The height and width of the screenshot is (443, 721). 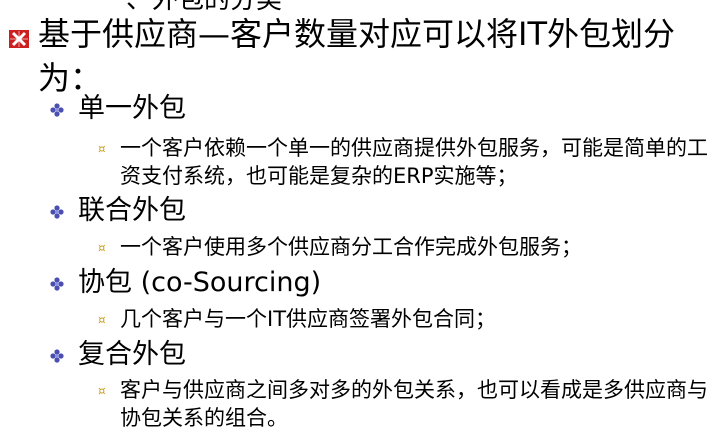 I want to click on item-label: 单一外包, so click(x=132, y=108).